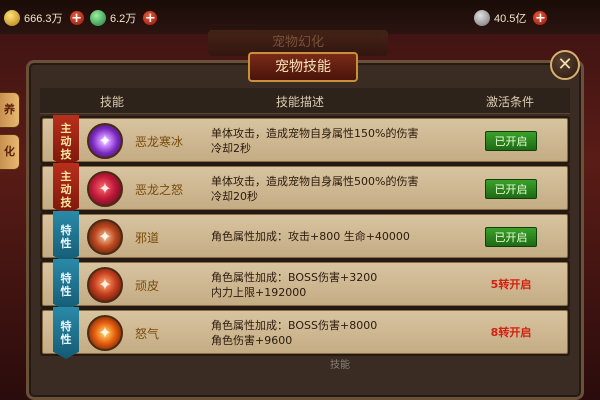 This screenshot has height=400, width=600. I want to click on description-line-1: 角色属性加成：BOSS伤害+8000, so click(294, 325).